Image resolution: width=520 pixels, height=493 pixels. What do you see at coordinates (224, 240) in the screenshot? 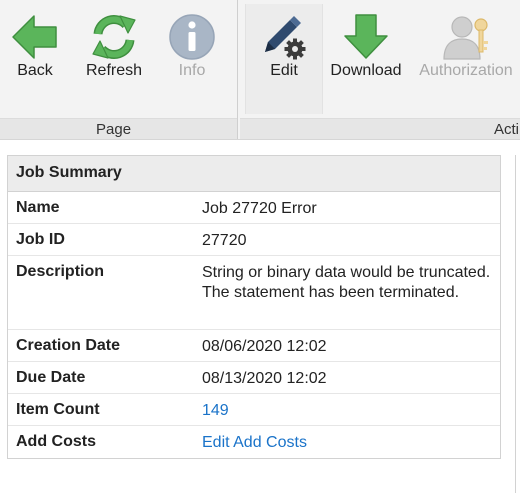
I see `summary-value: 27720` at bounding box center [224, 240].